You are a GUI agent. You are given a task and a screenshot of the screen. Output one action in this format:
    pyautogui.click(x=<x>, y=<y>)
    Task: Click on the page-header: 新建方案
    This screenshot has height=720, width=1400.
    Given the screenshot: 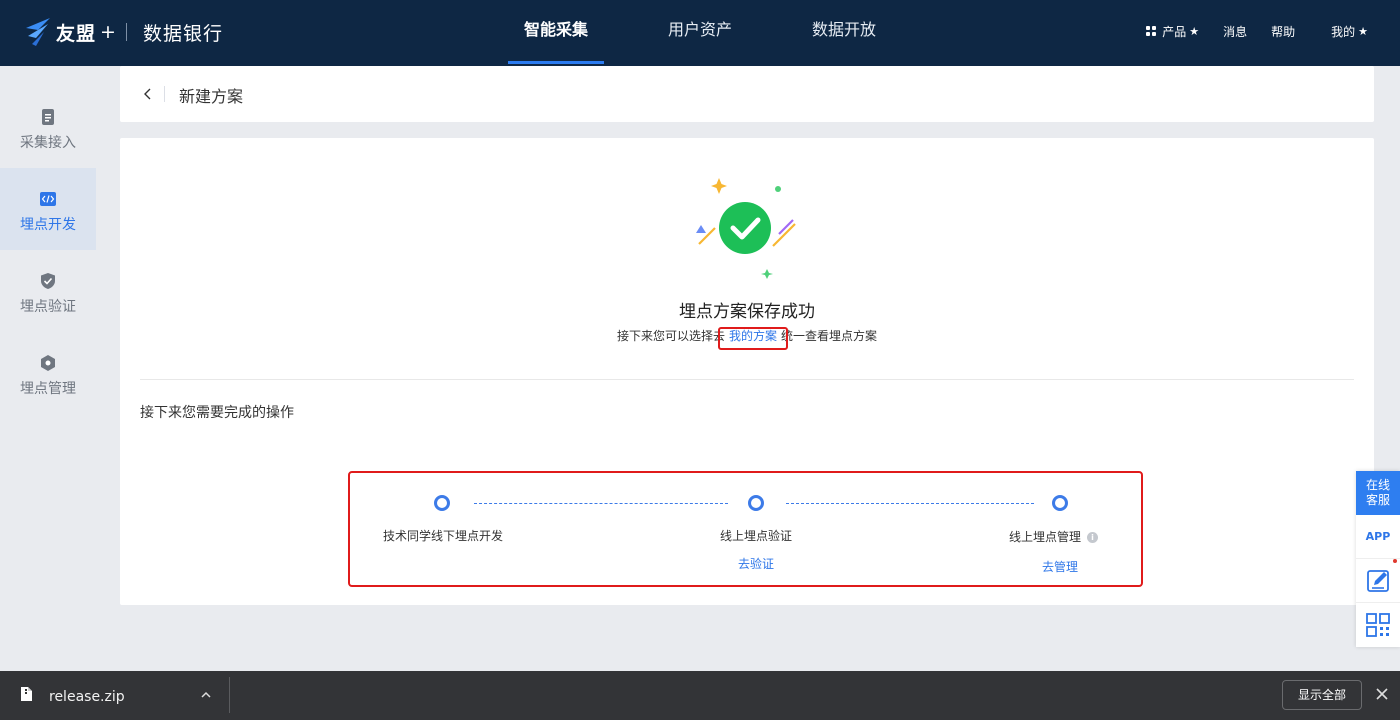 What is the action you would take?
    pyautogui.click(x=747, y=94)
    